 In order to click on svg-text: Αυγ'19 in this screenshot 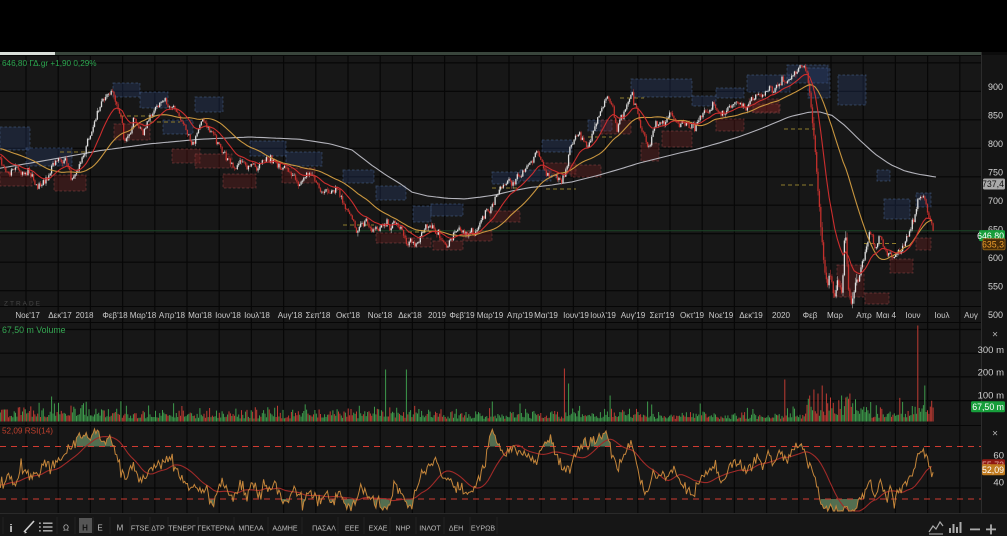, I will do `click(633, 315)`.